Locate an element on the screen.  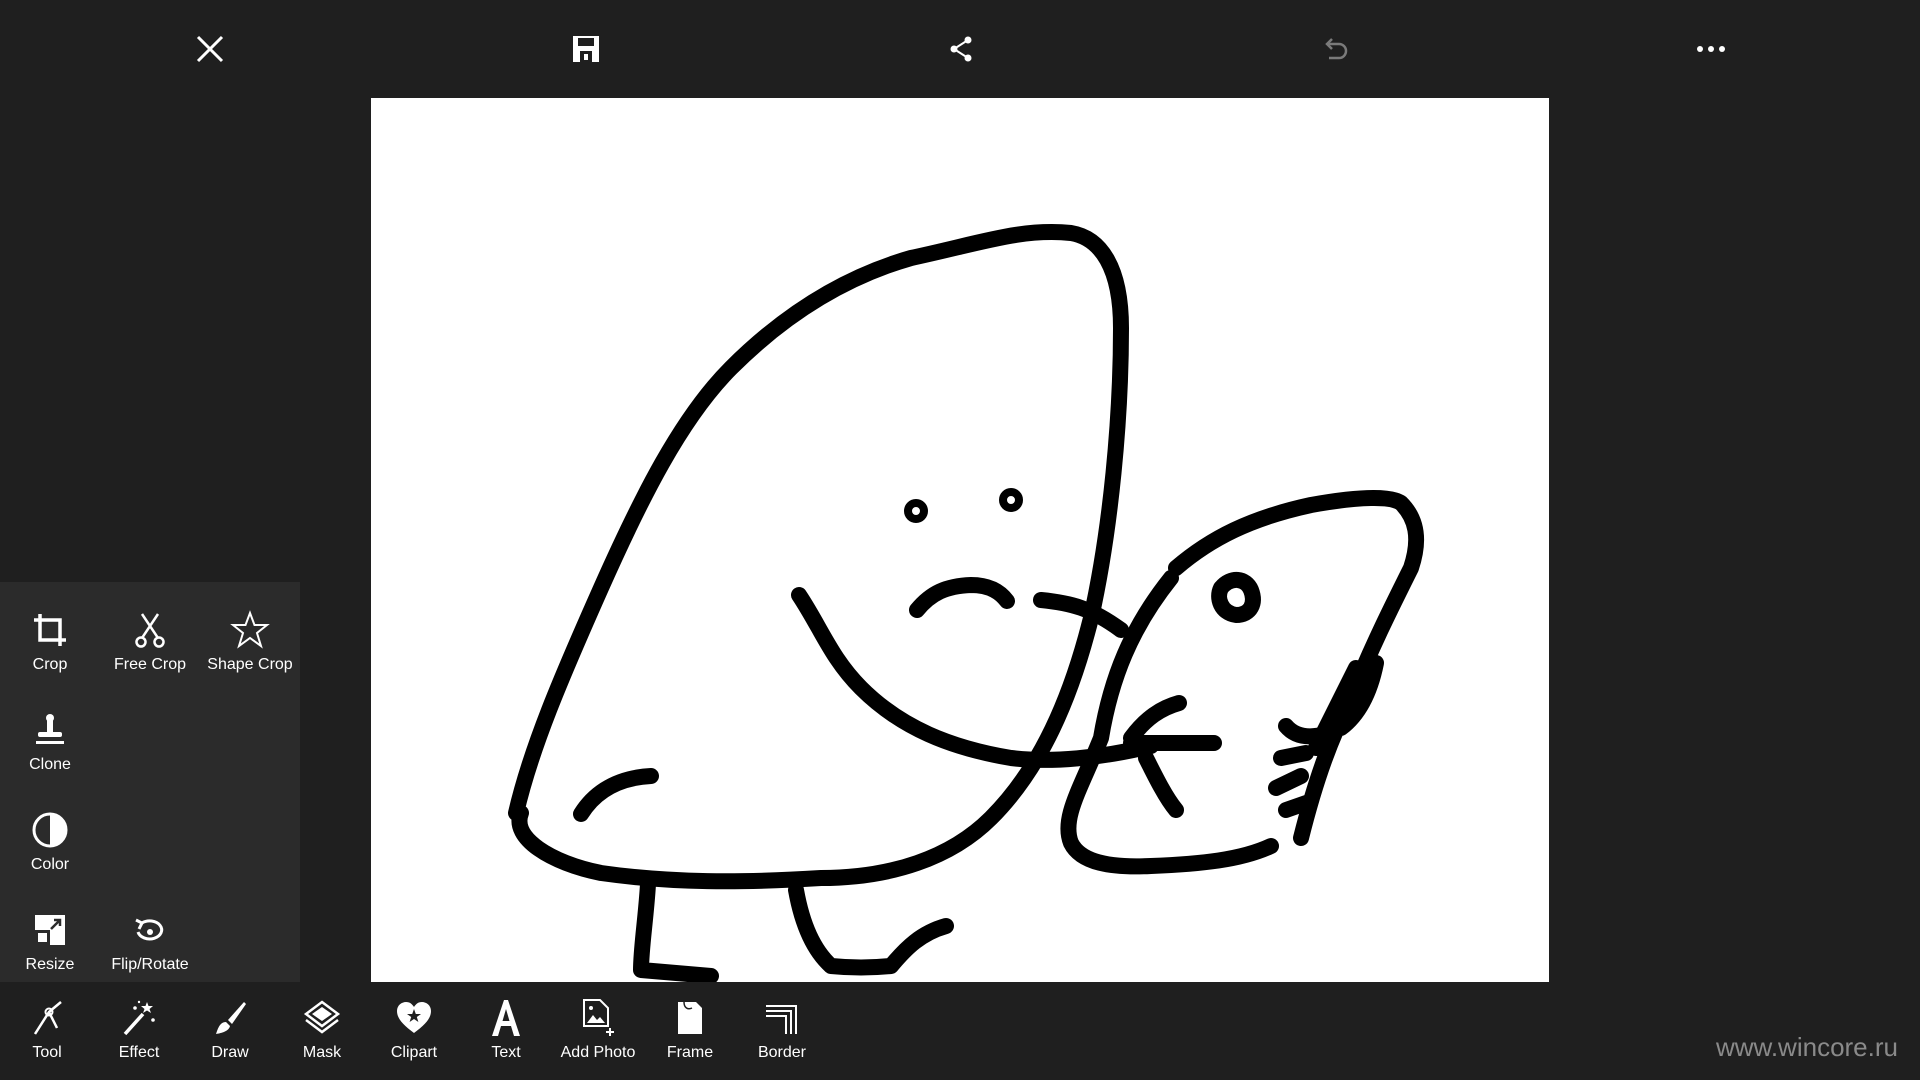
border-label: Border is located at coordinates (782, 1052).